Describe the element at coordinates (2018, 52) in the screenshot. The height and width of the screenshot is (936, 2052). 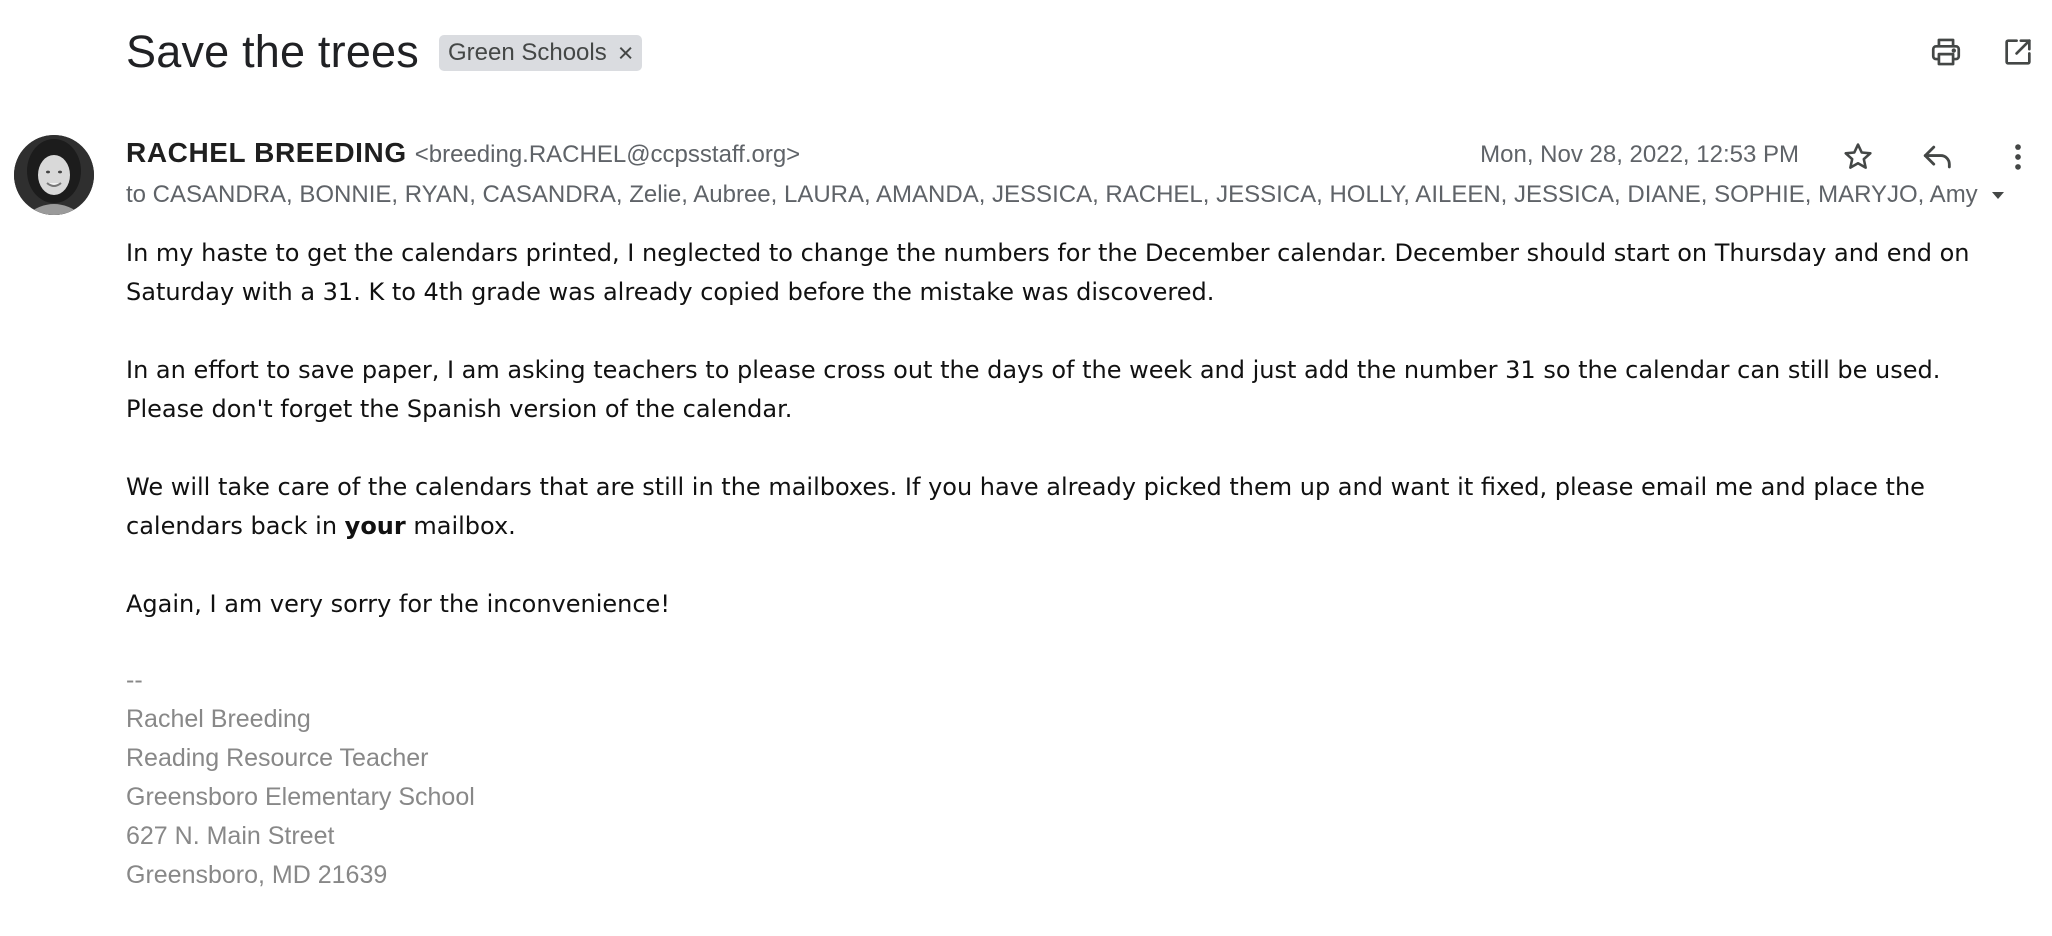
I see `open-in-new-window-icon` at that location.